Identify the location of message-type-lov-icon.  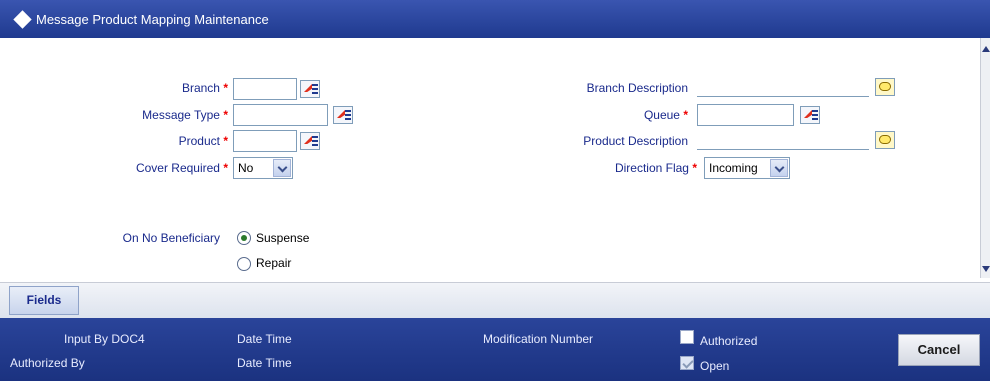
(343, 115).